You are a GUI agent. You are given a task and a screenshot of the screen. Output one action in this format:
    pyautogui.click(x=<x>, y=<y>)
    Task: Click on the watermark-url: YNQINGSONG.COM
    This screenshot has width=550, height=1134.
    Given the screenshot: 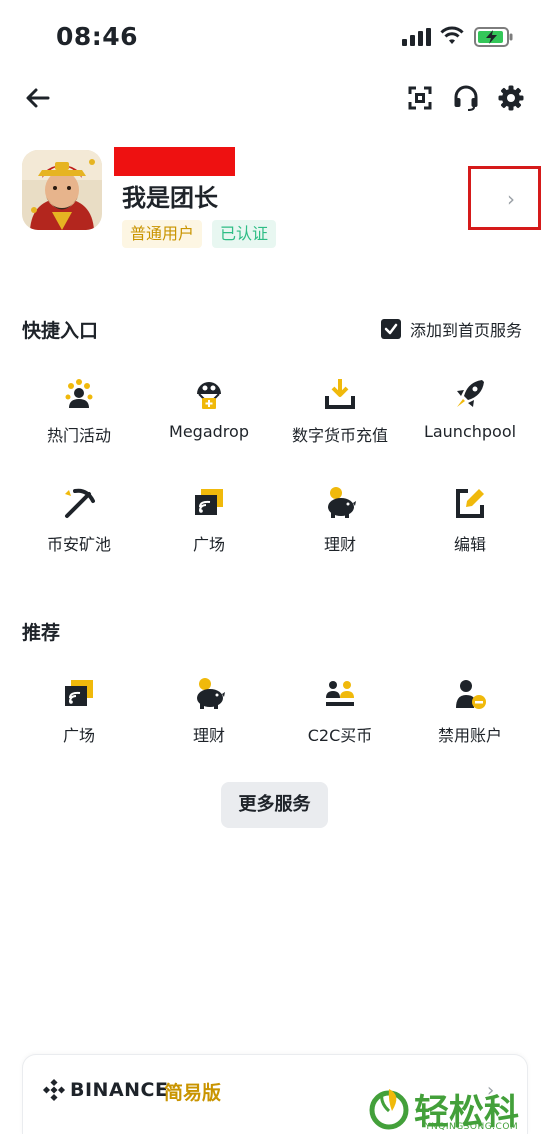 What is the action you would take?
    pyautogui.click(x=472, y=1127)
    